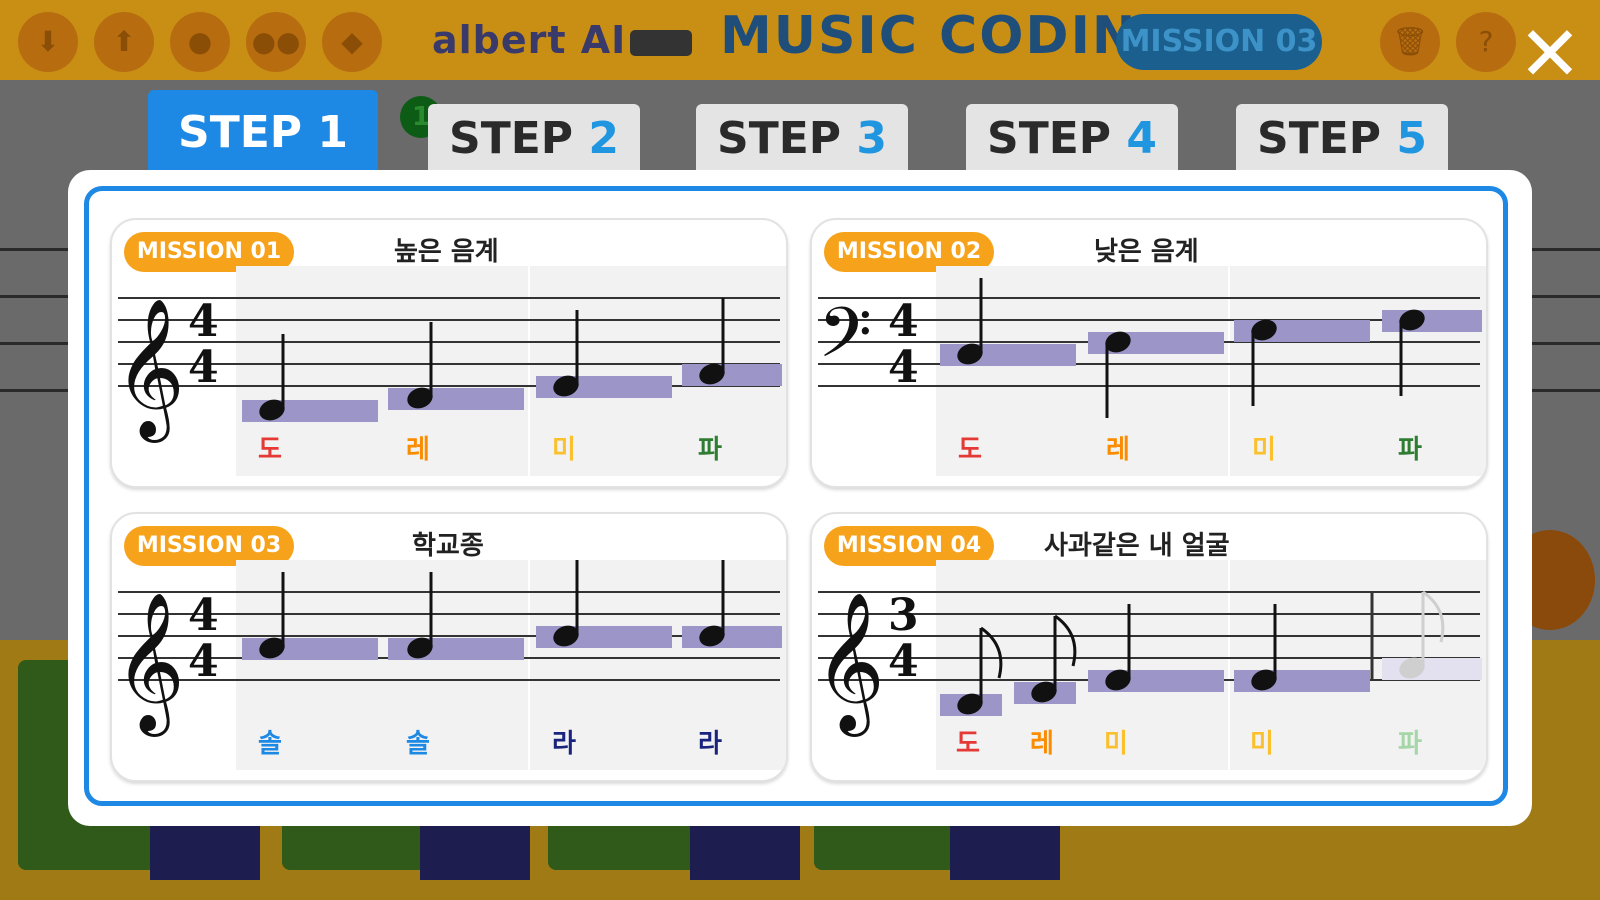  What do you see at coordinates (529, 40) in the screenshot?
I see `brand-logo: albert AI` at bounding box center [529, 40].